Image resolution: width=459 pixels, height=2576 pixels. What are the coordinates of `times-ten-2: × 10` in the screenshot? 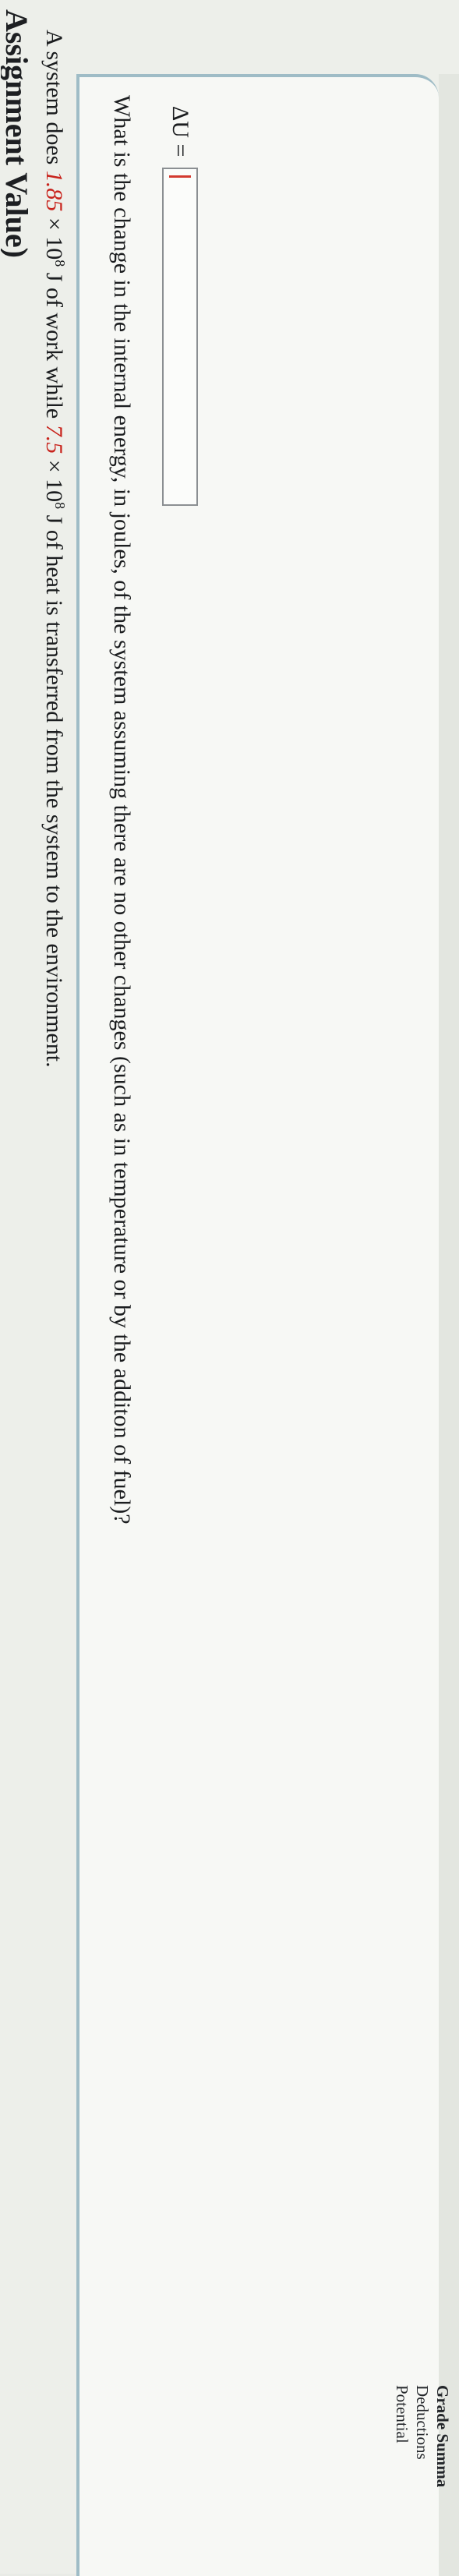 It's located at (54, 478).